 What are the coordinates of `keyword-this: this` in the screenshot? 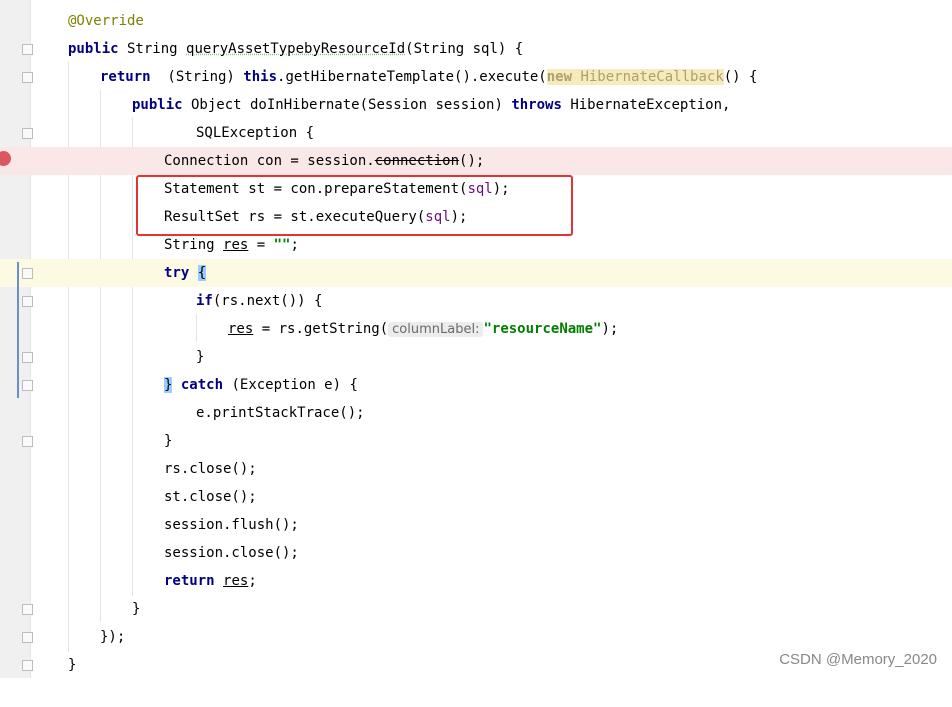 It's located at (260, 77).